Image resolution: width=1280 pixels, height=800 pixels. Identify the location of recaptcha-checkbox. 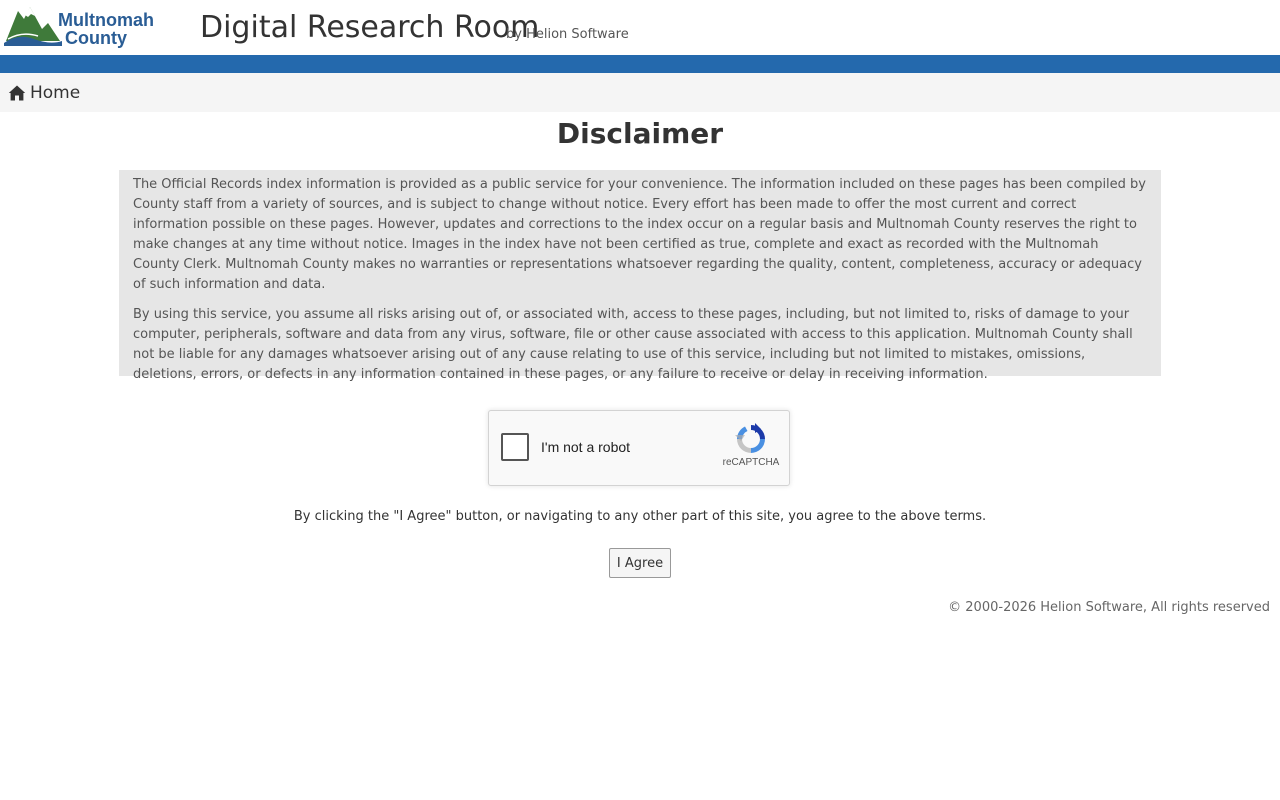
(515, 447).